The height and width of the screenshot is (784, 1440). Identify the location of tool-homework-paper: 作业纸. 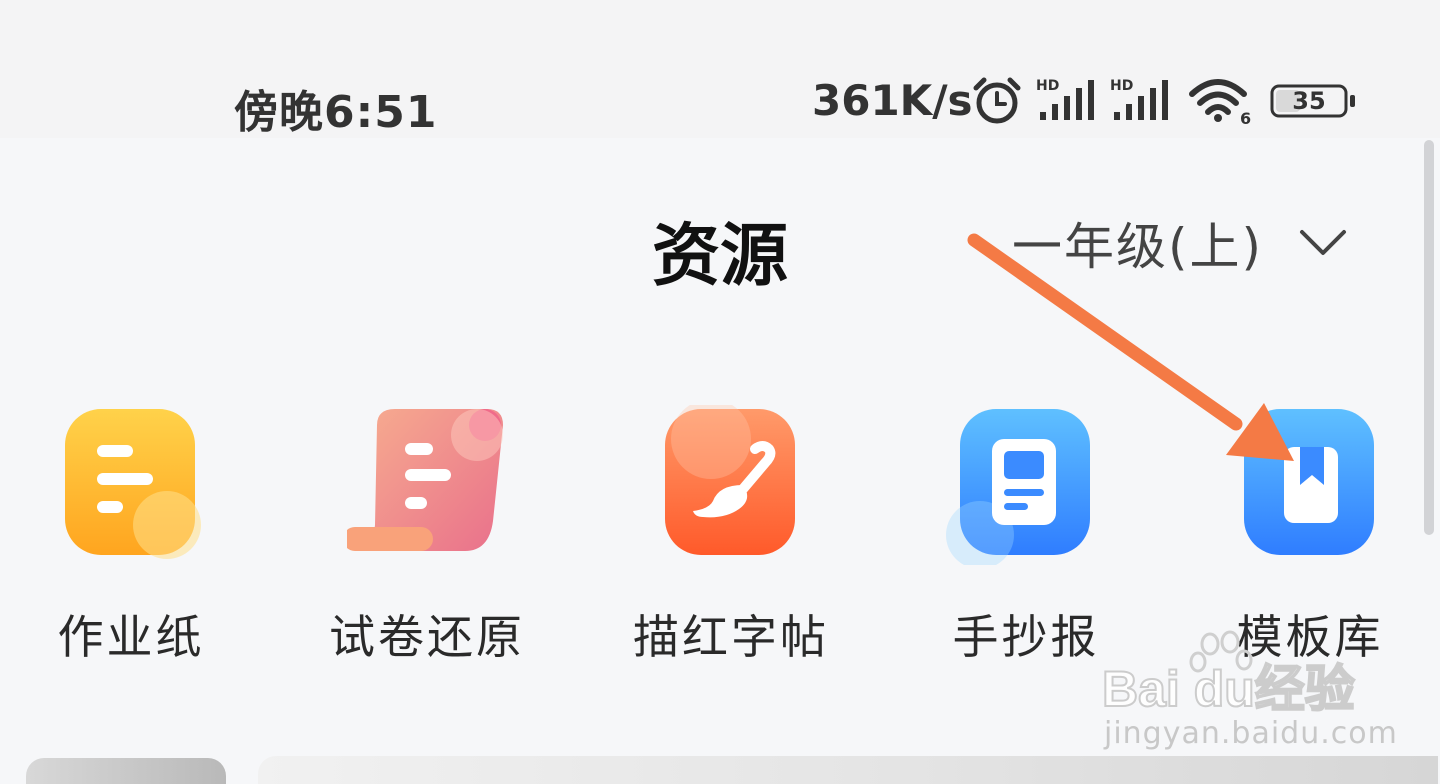
(131, 535).